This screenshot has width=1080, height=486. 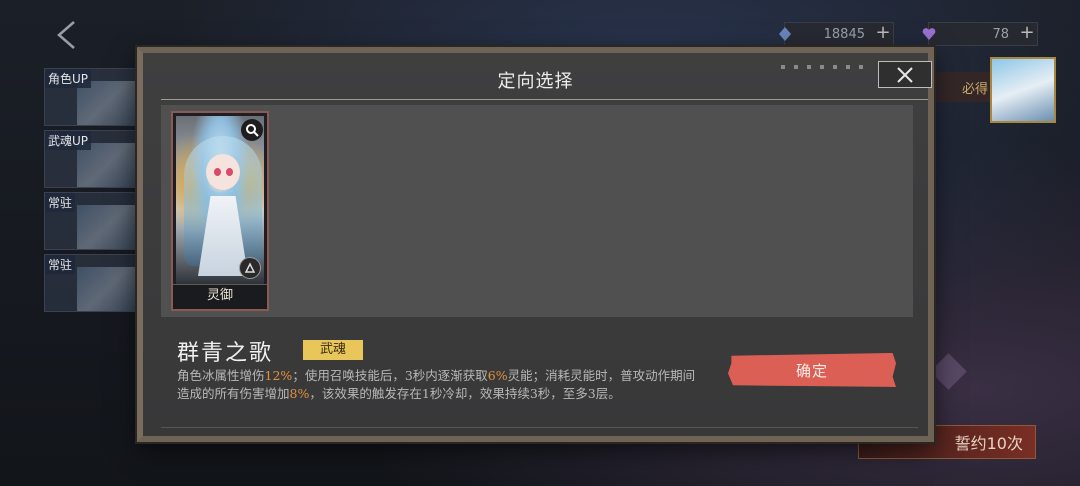 I want to click on close-icon, so click(x=905, y=74).